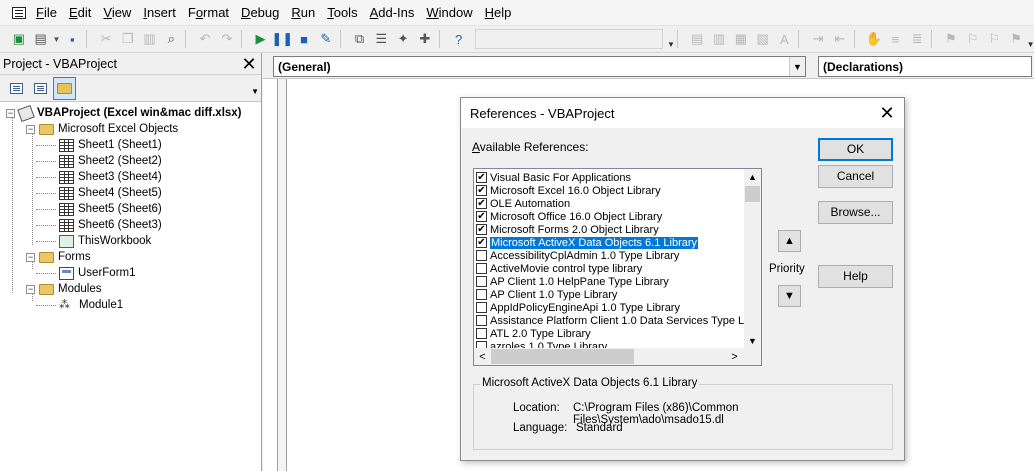  What do you see at coordinates (818, 39) in the screenshot?
I see `indent-icon: ⇥` at bounding box center [818, 39].